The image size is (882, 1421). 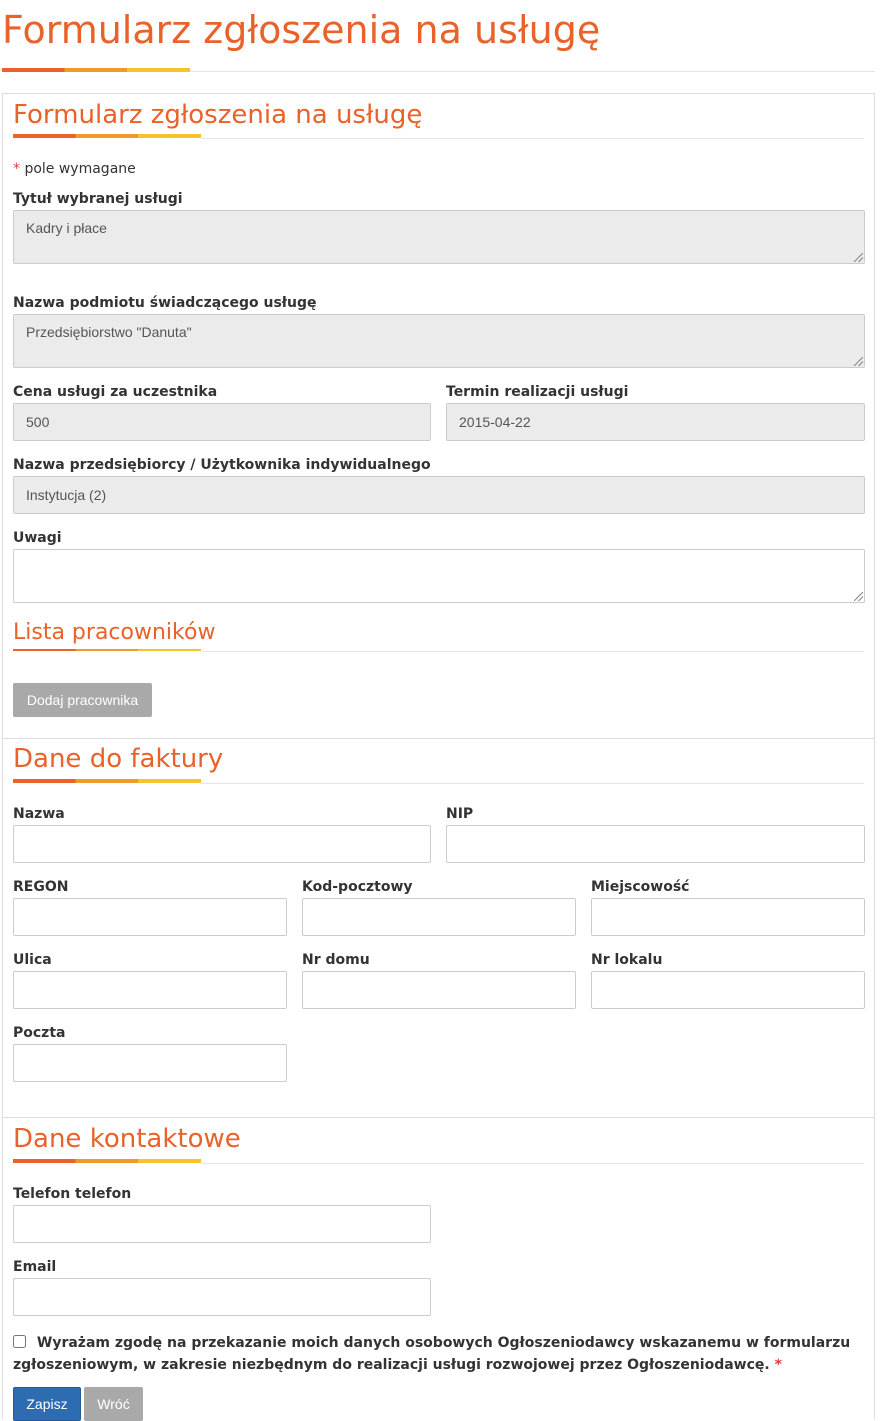 What do you see at coordinates (41, 887) in the screenshot?
I see `regon-label: REGON` at bounding box center [41, 887].